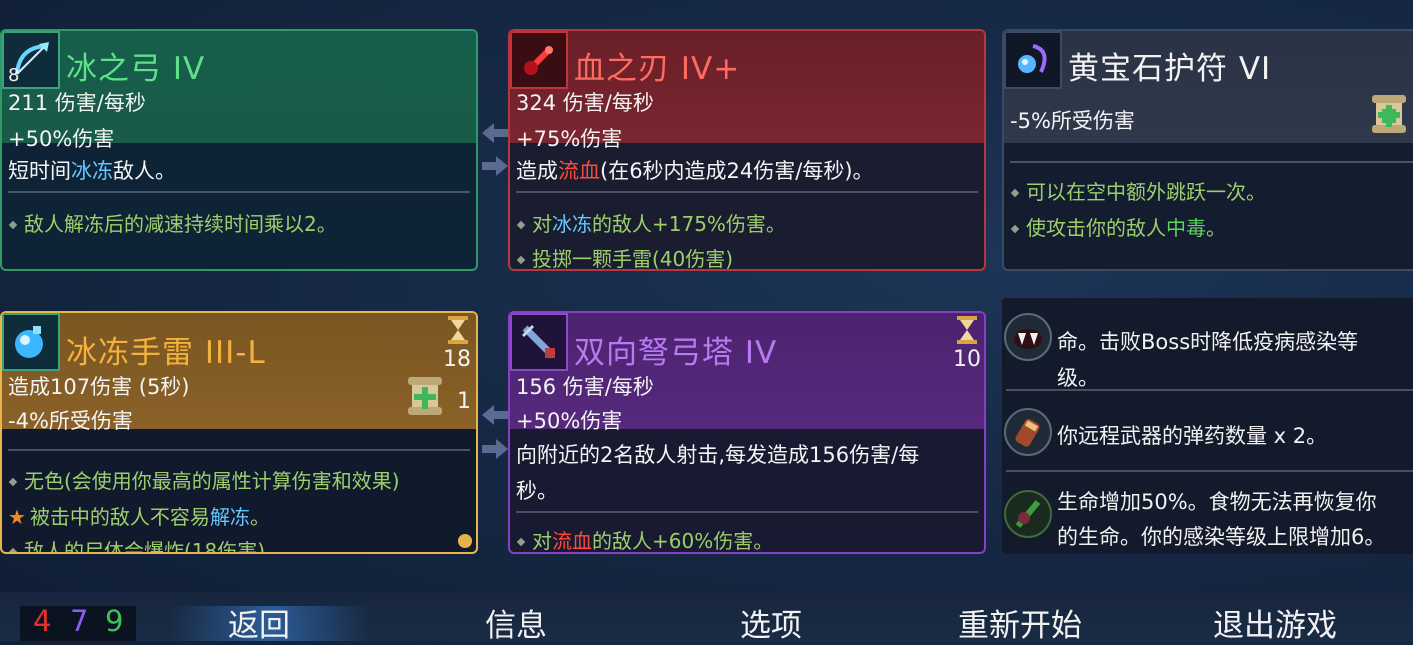  Describe the element at coordinates (457, 359) in the screenshot. I see `cooldown-value: 18` at that location.